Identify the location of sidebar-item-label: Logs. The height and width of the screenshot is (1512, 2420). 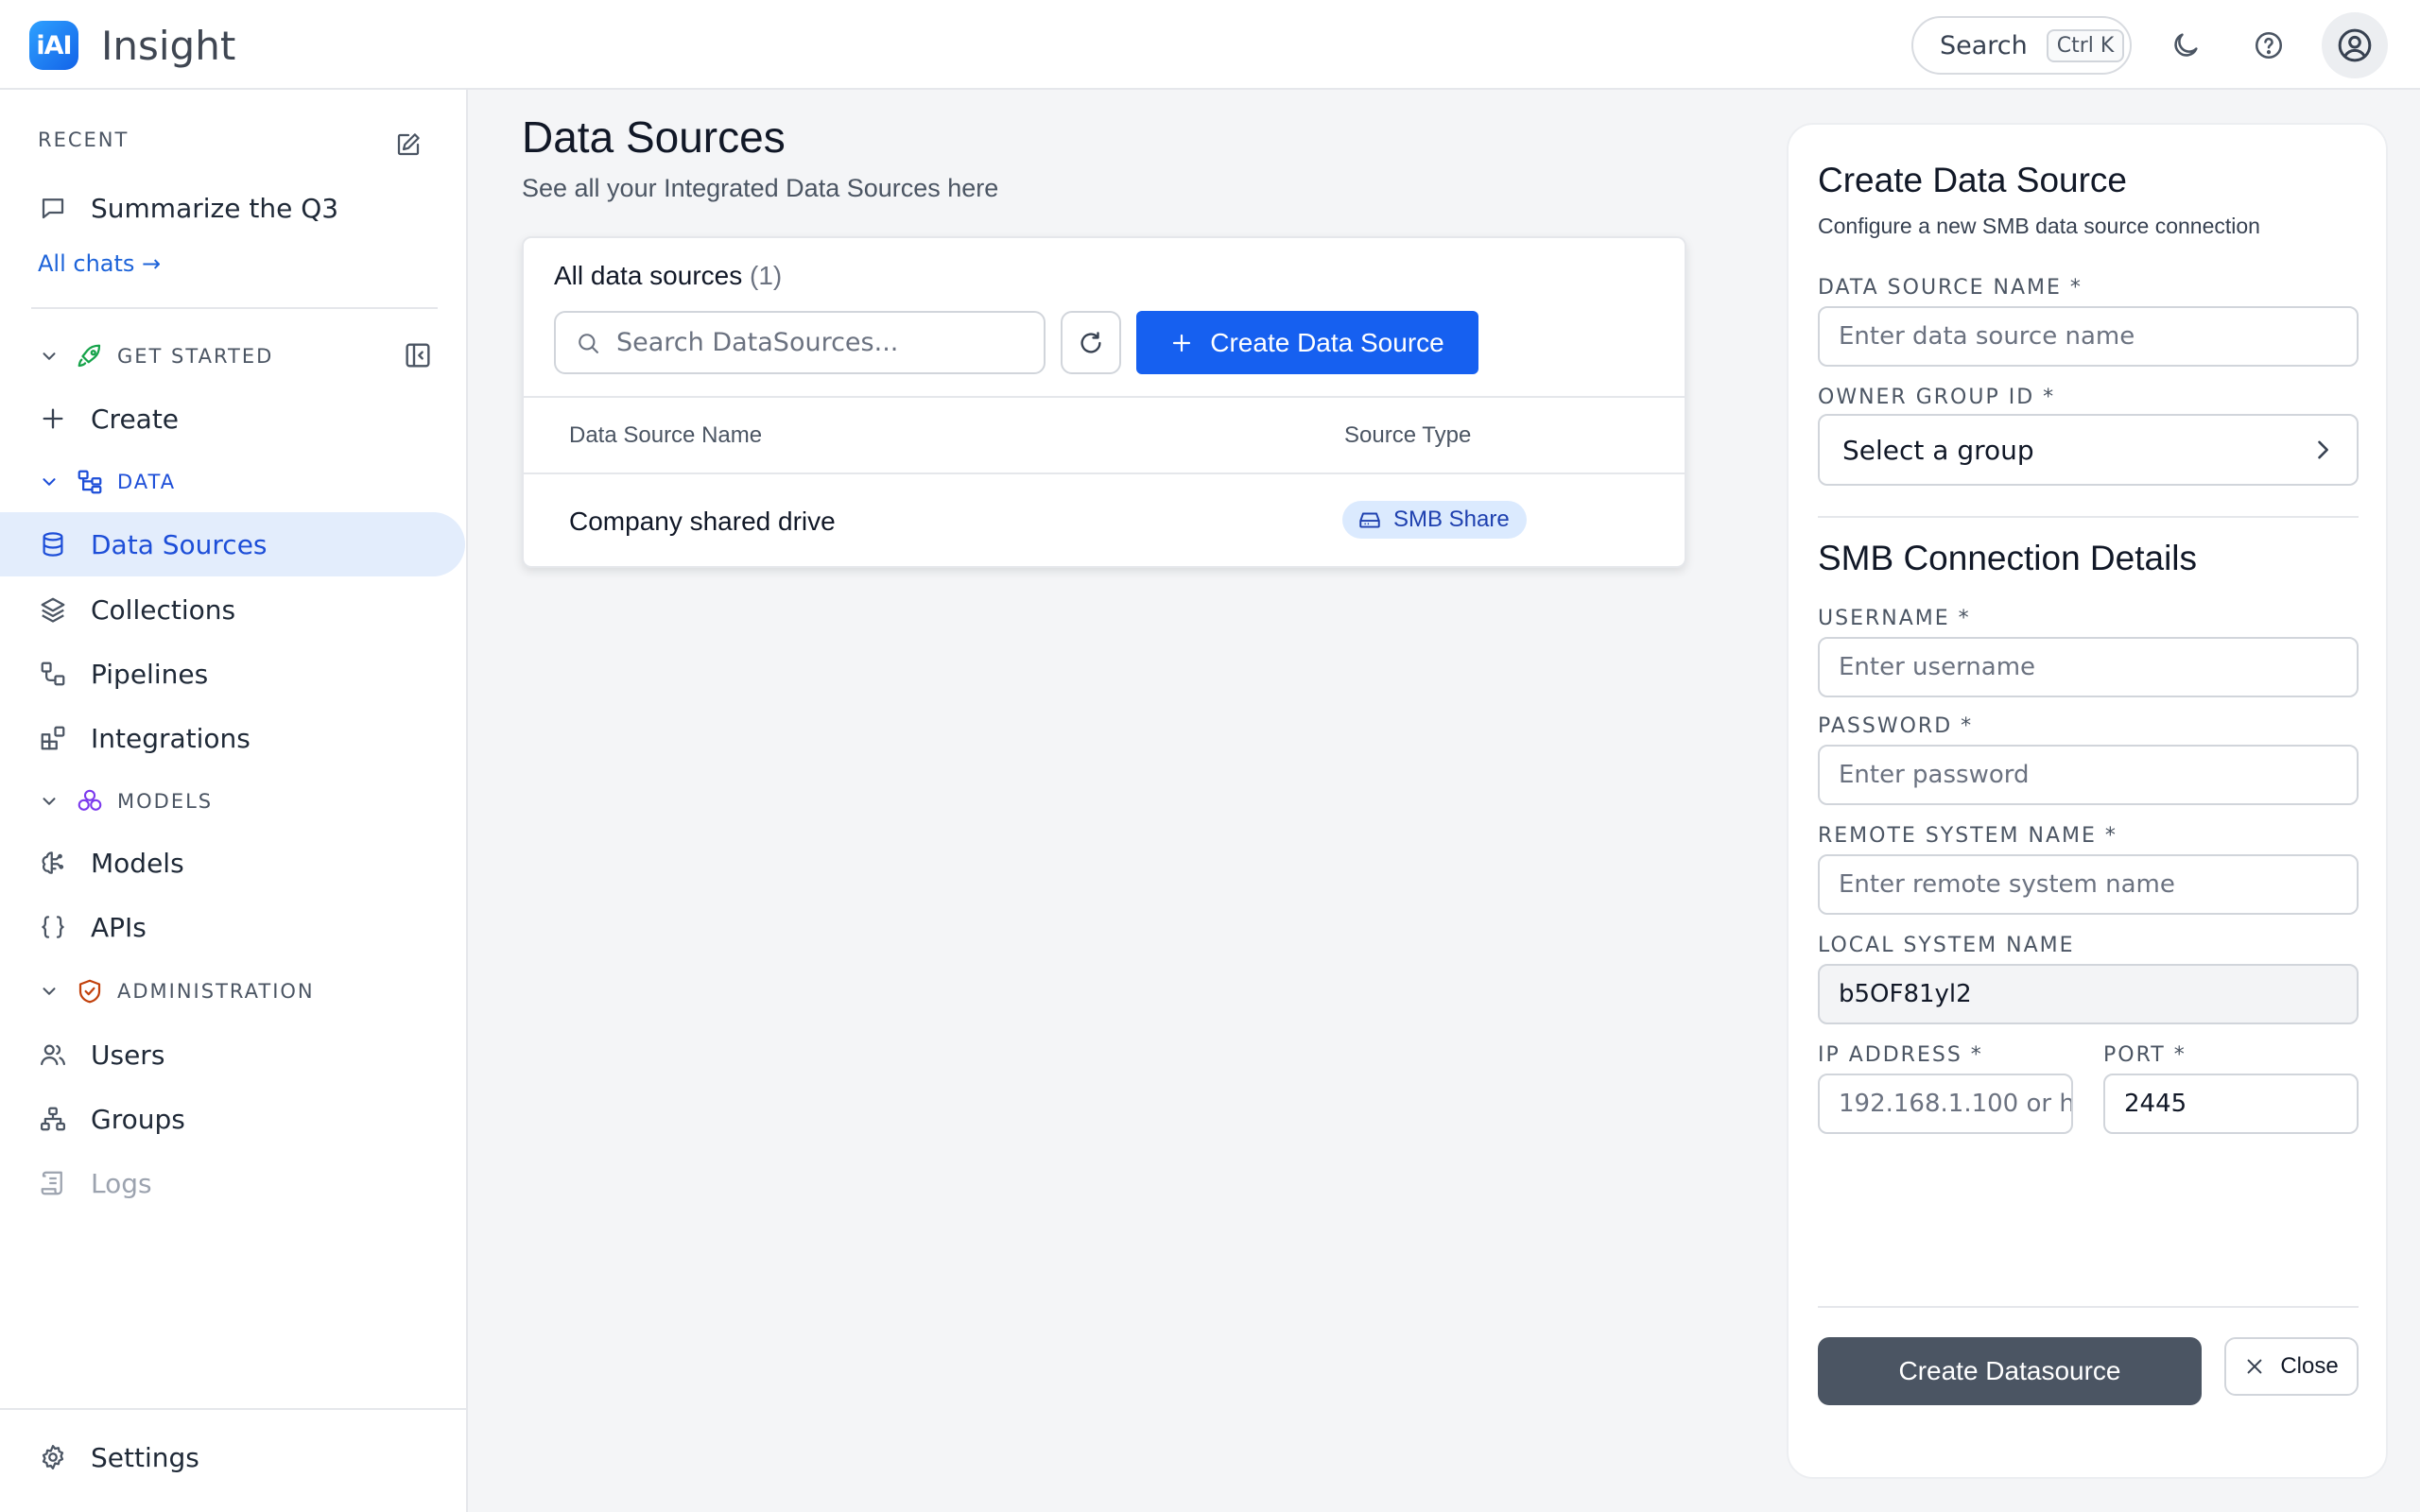
(122, 1183).